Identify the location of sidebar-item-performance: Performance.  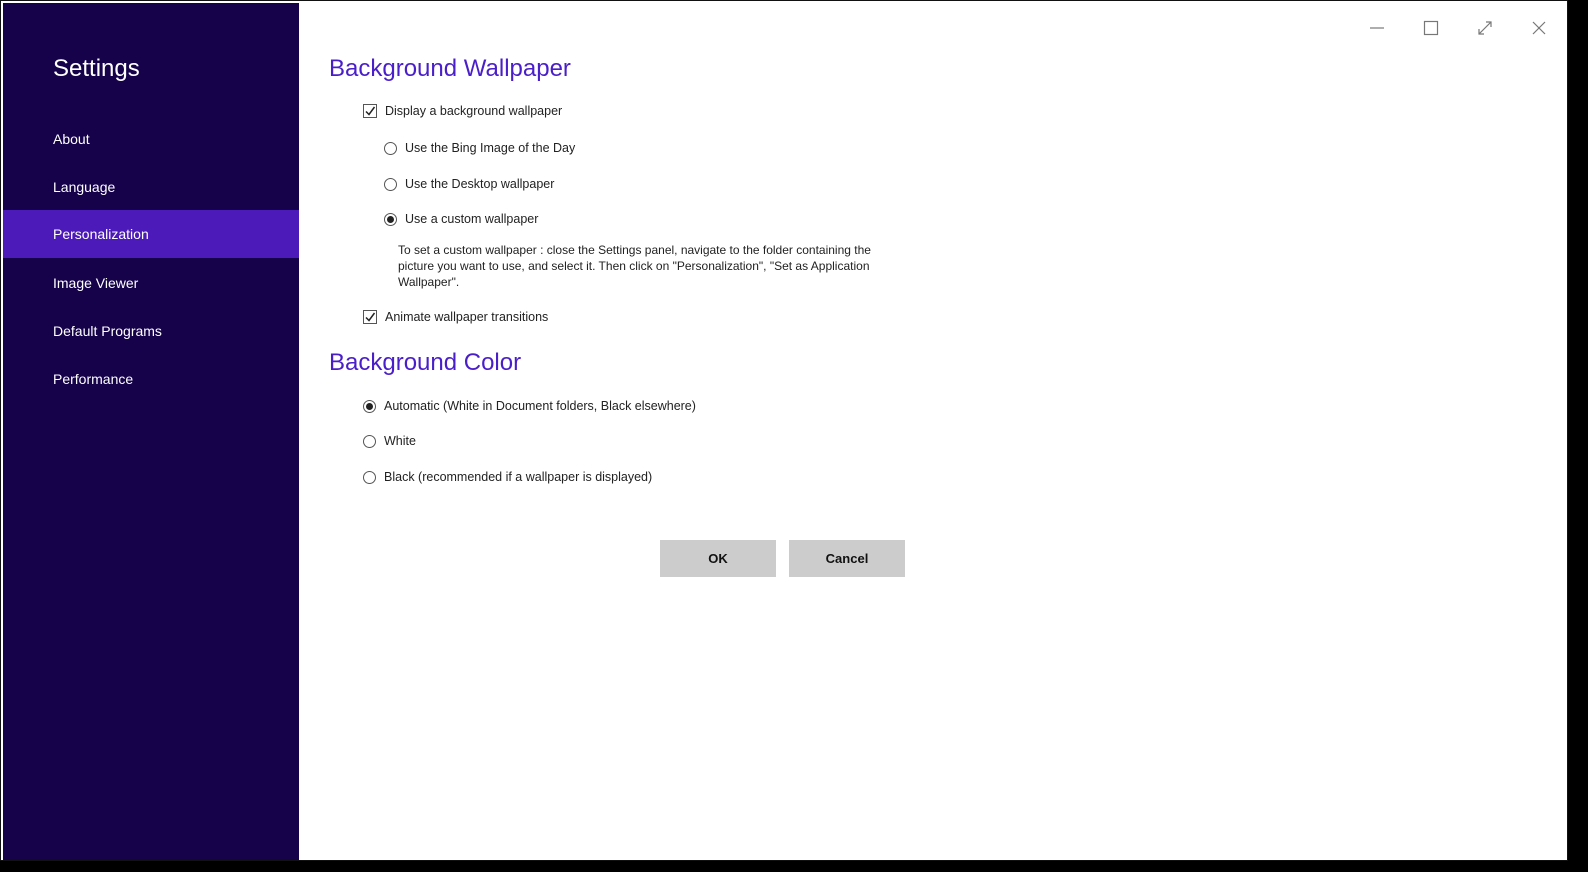
(151, 379).